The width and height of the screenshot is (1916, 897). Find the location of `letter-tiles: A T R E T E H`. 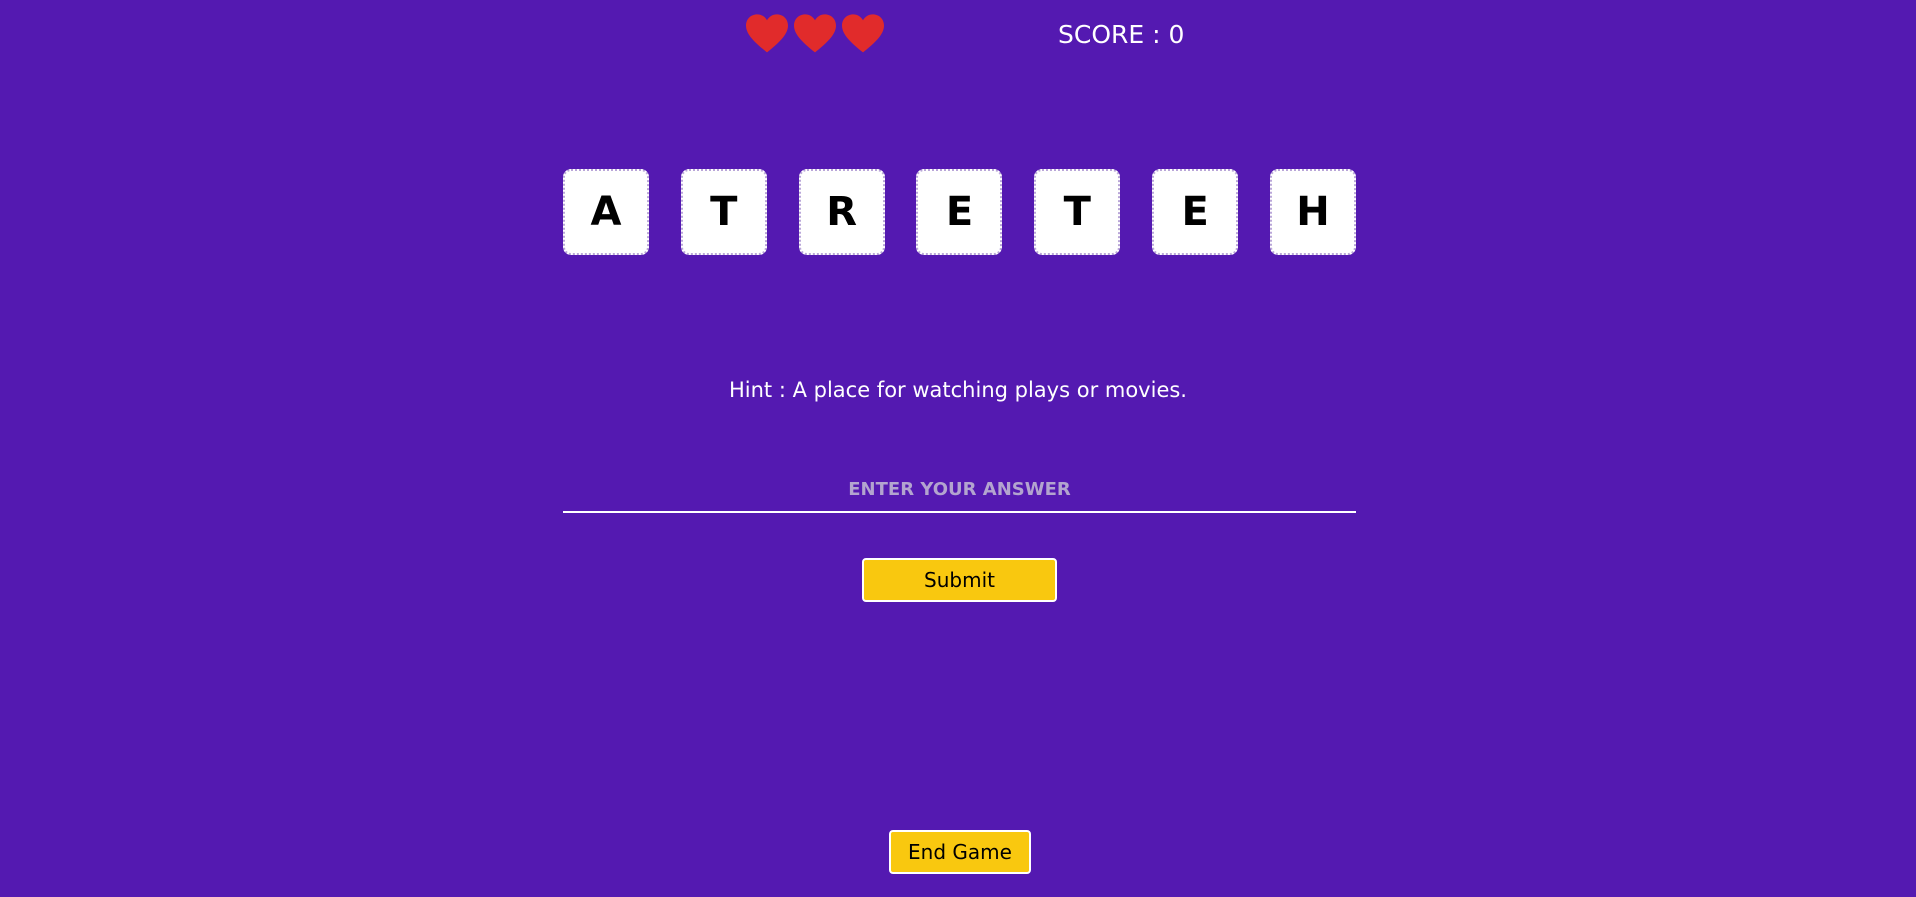

letter-tiles: A T R E T E H is located at coordinates (959, 212).